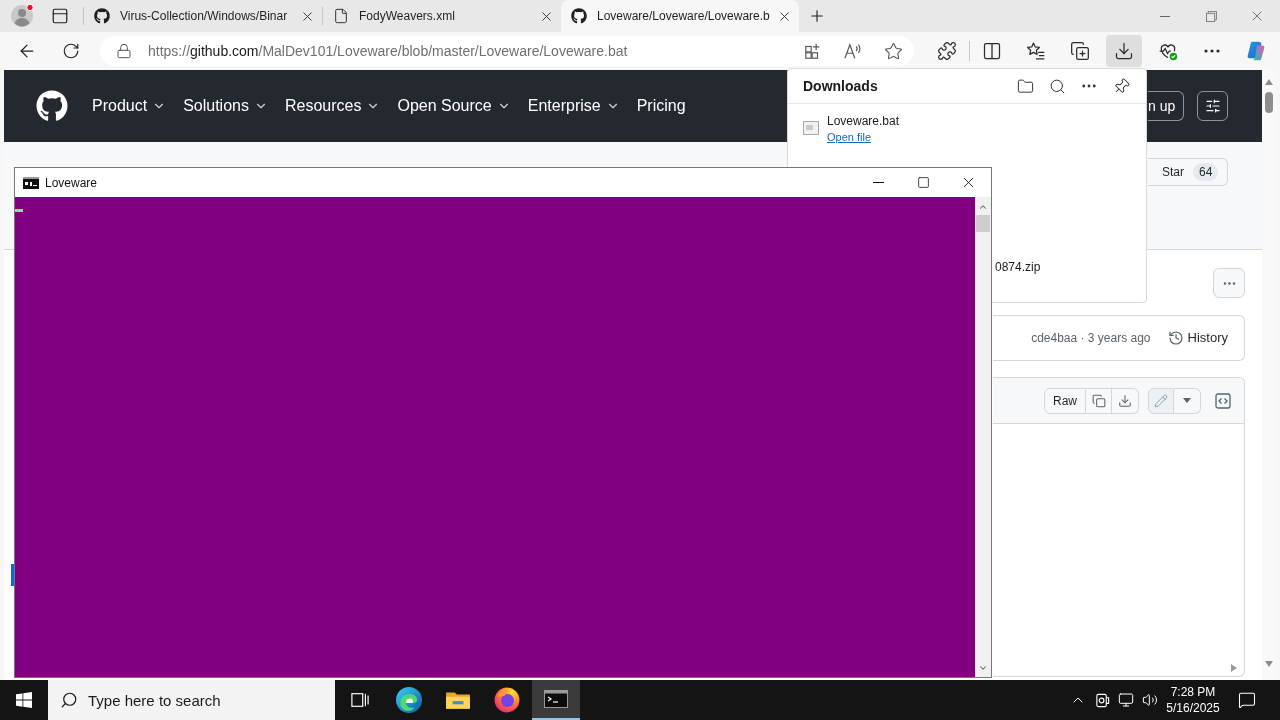 The width and height of the screenshot is (1280, 720). What do you see at coordinates (129, 106) in the screenshot?
I see `nav-menu-button: Product` at bounding box center [129, 106].